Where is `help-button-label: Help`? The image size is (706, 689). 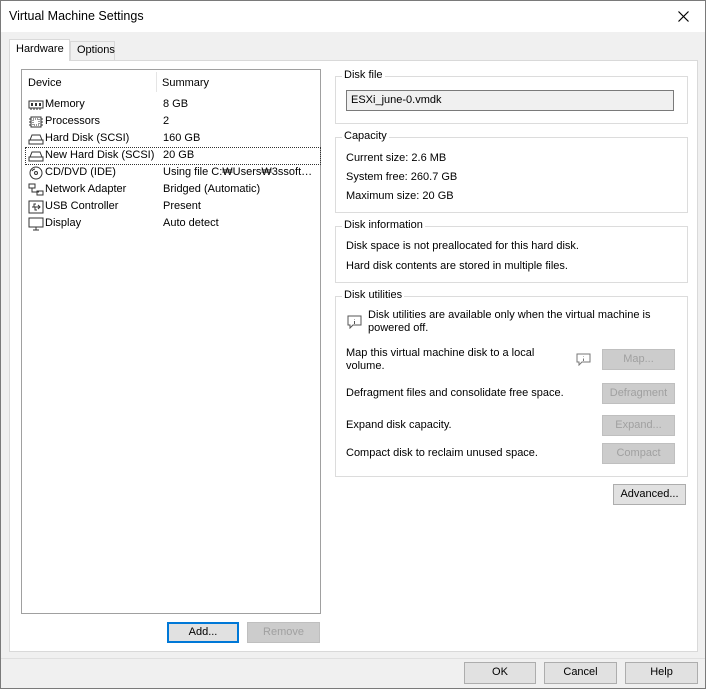
help-button-label: Help is located at coordinates (661, 672).